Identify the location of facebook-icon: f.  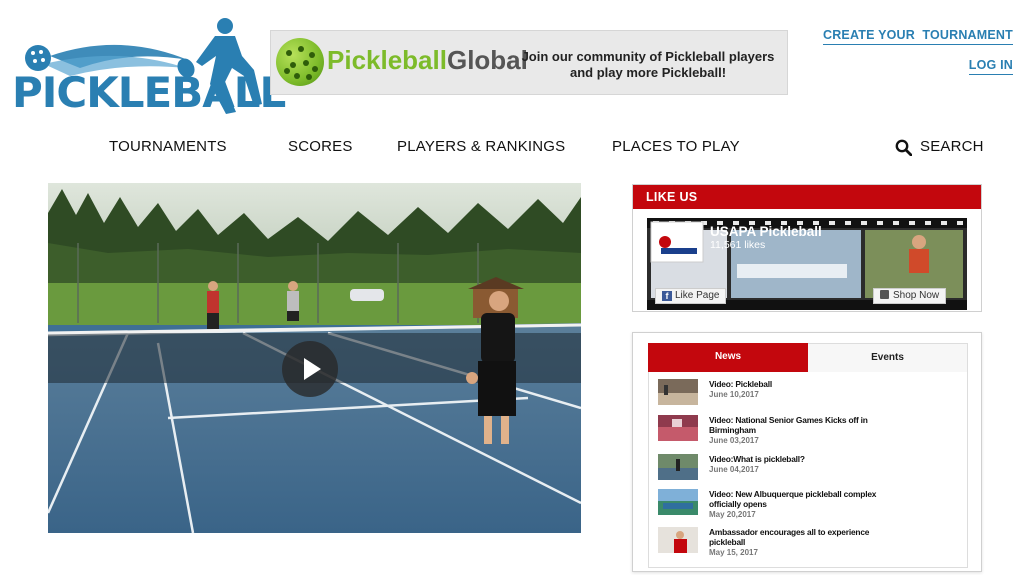
(667, 296).